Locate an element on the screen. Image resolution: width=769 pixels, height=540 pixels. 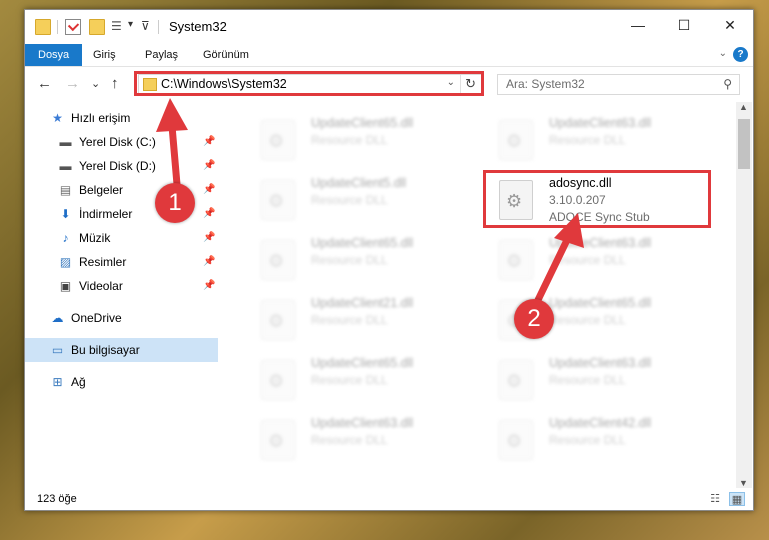
file-highlight-box is located at coordinates (597, 199).